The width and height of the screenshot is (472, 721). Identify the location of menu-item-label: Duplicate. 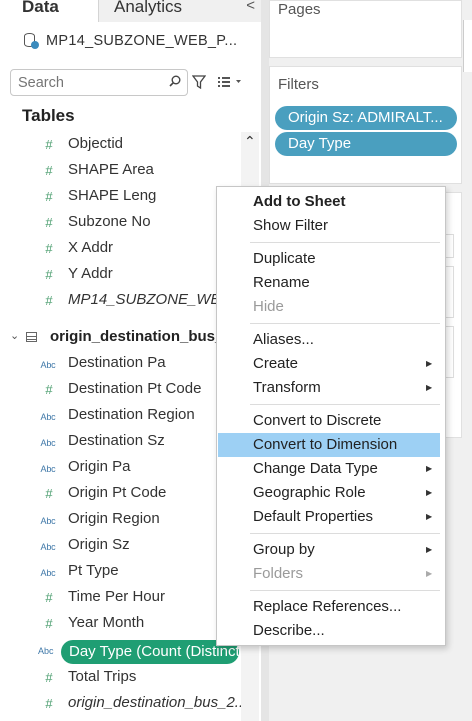
(284, 258).